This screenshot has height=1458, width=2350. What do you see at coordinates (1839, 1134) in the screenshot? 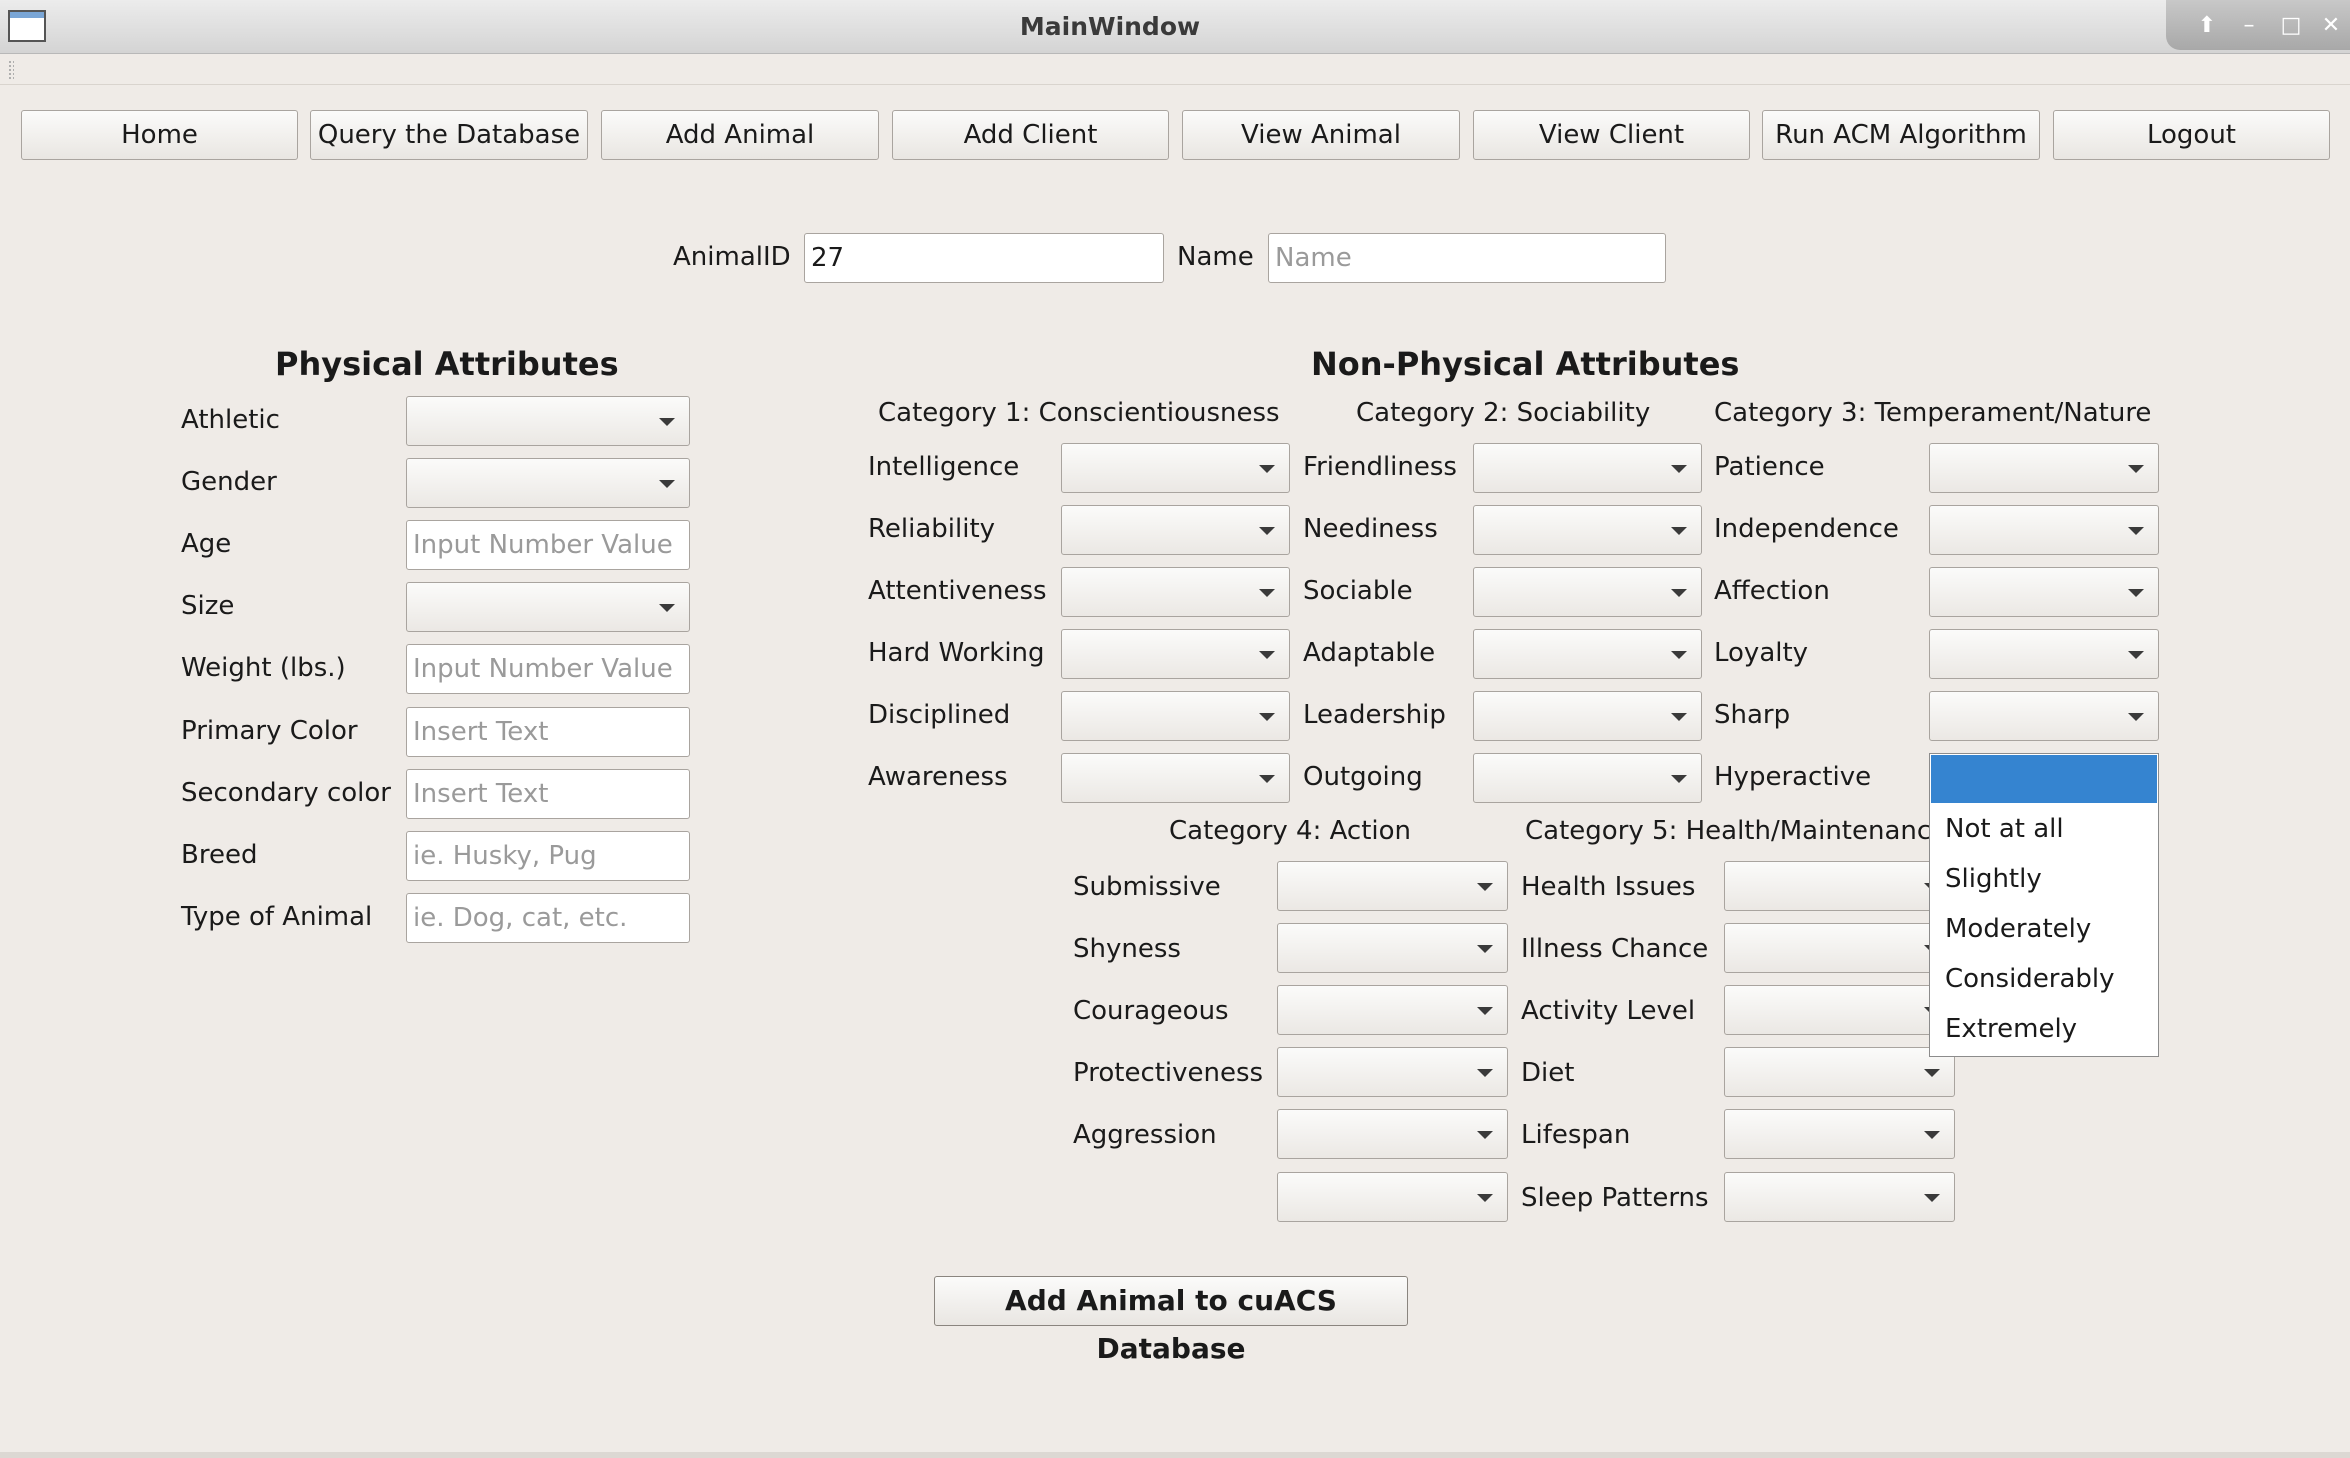
I see `lifespan-combo` at bounding box center [1839, 1134].